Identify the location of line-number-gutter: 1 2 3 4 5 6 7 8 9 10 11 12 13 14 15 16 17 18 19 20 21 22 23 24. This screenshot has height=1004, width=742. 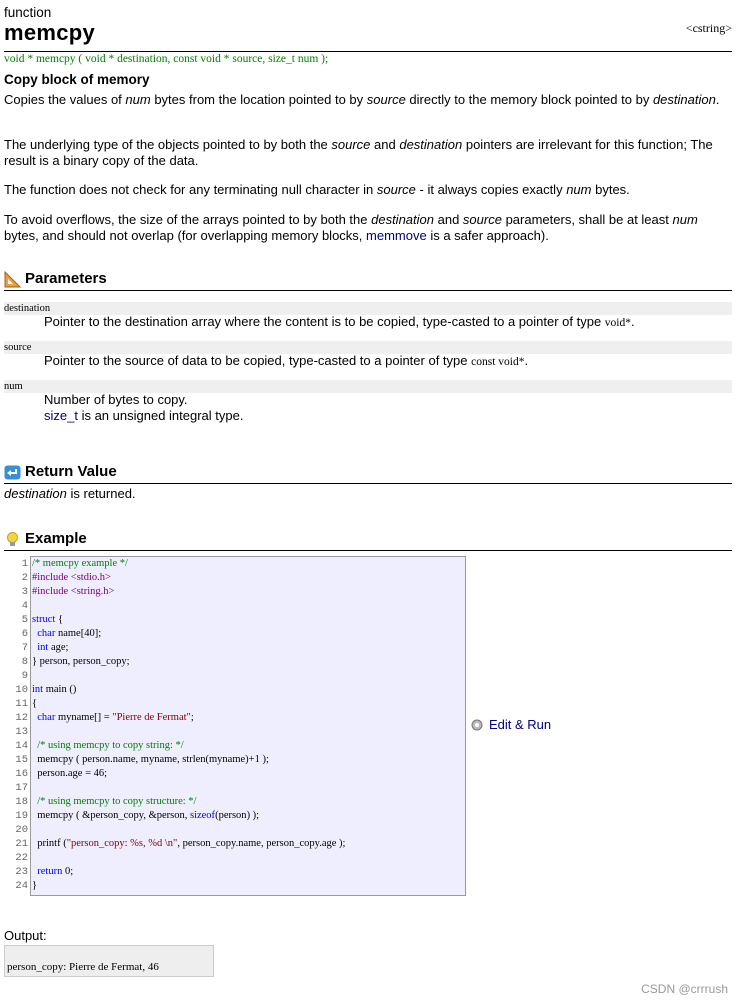
(14, 725).